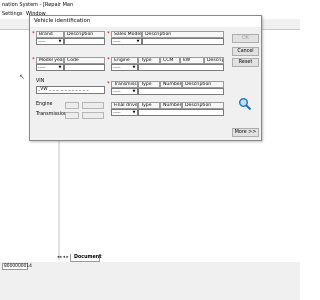 The height and width of the screenshot is (300, 320). Describe the element at coordinates (214, 60) in the screenshot. I see `engine-description-header: Descriptio` at that location.